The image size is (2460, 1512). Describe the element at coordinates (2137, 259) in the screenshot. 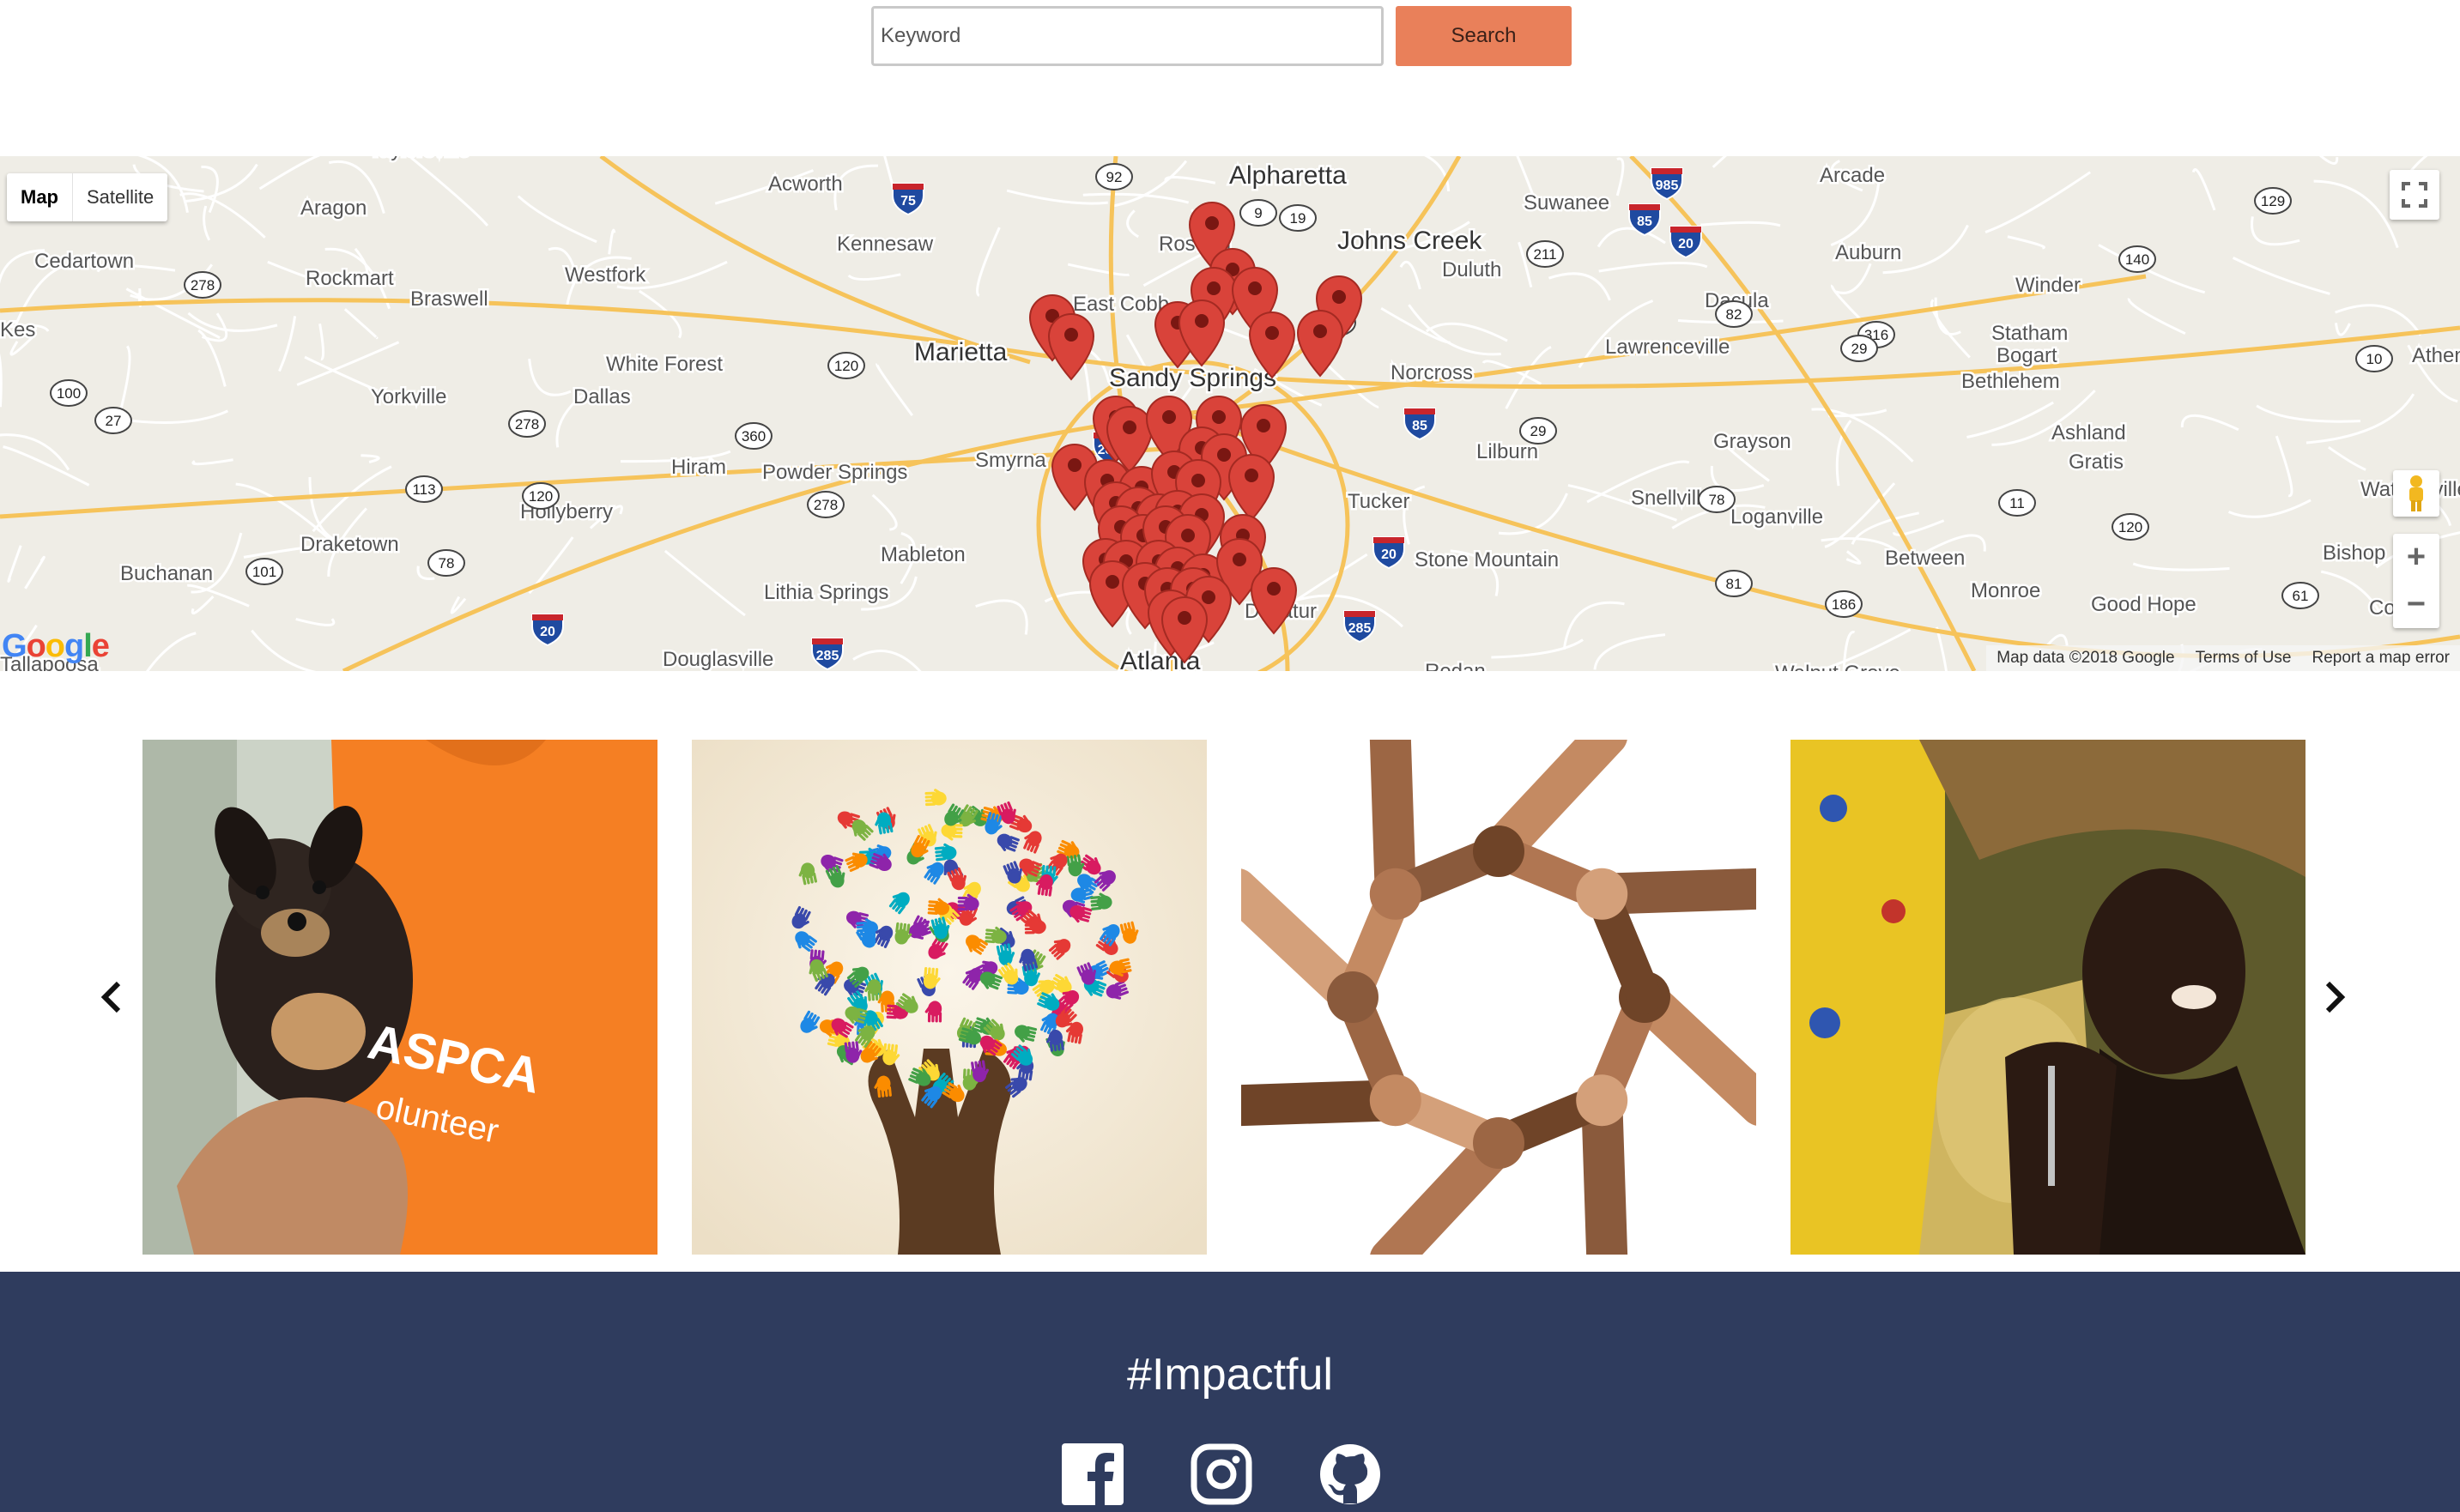

I see `svg-text: 140` at that location.